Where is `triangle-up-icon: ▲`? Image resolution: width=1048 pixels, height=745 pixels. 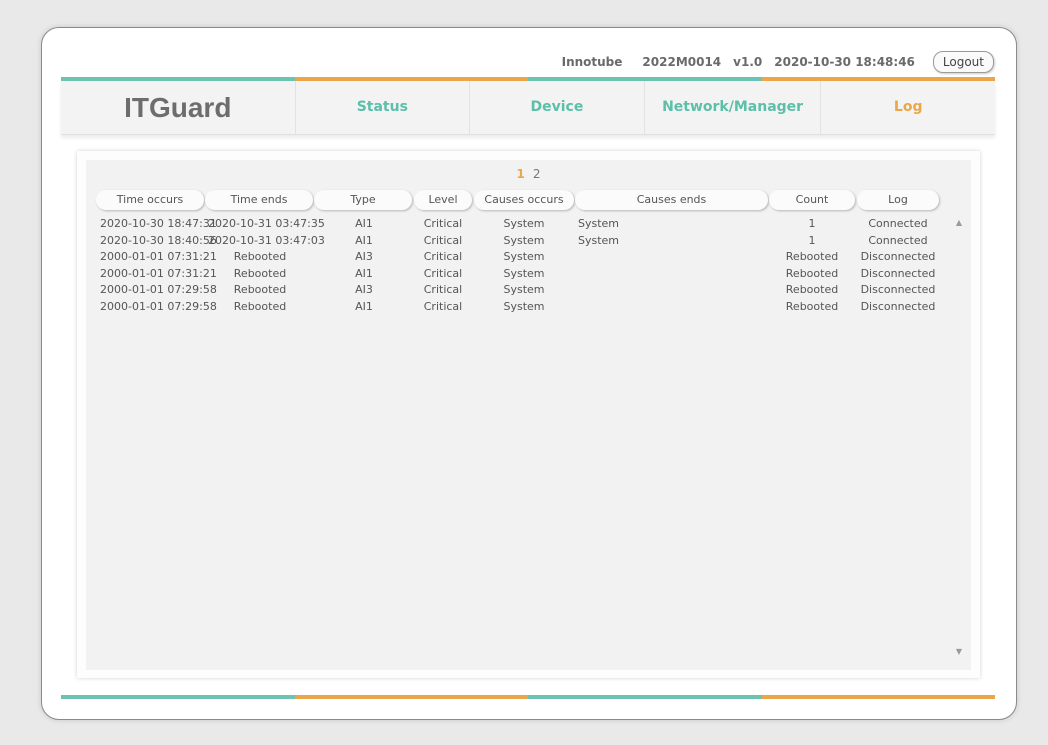 triangle-up-icon: ▲ is located at coordinates (959, 222).